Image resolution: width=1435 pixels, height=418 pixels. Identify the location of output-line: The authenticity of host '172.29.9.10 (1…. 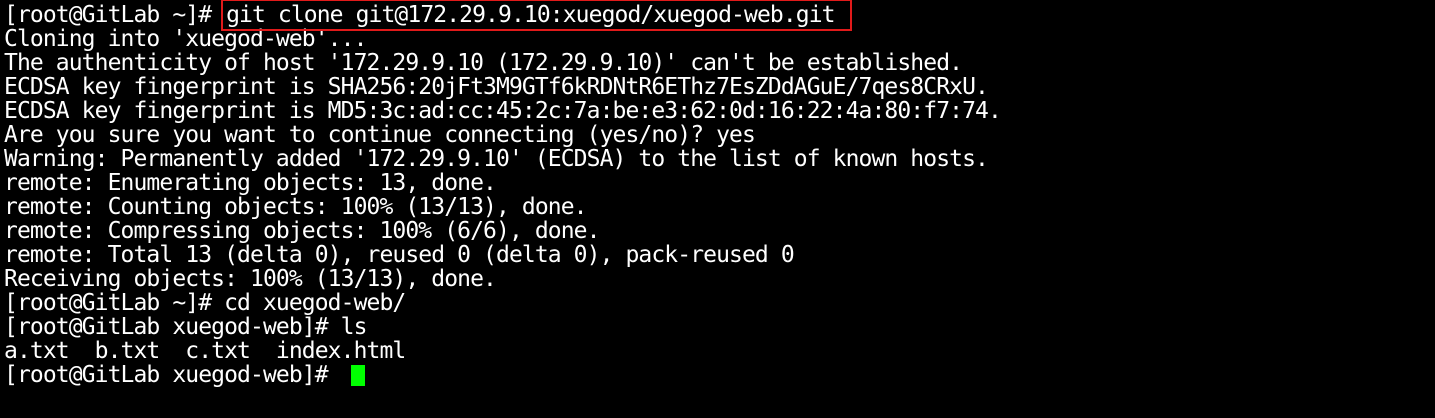
(483, 63).